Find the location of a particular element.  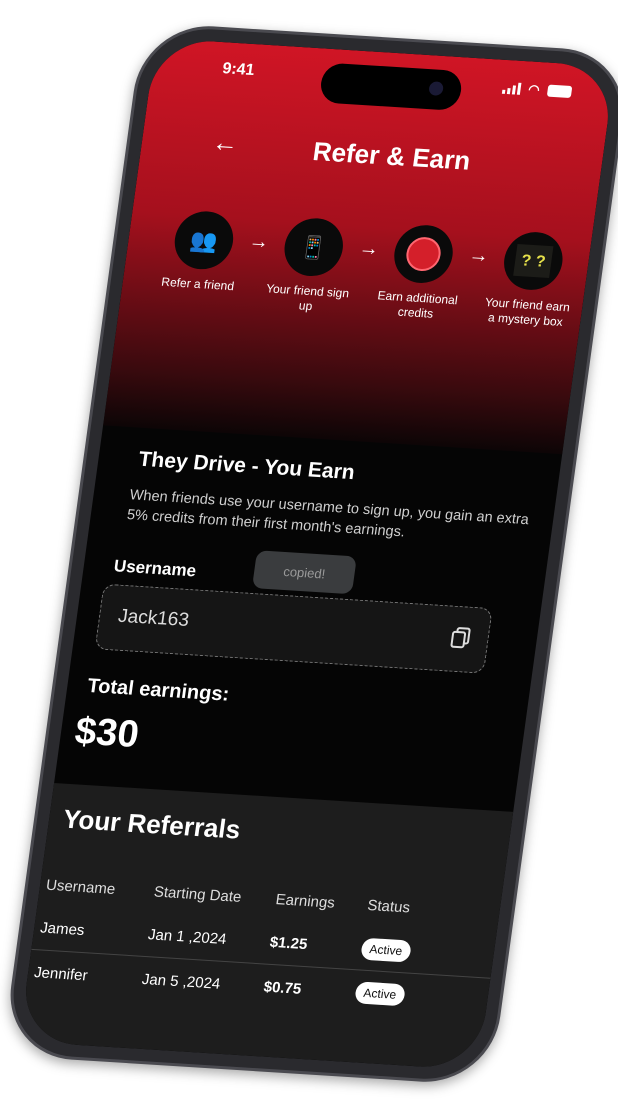

mystery-box-icon: ? ? is located at coordinates (533, 261).